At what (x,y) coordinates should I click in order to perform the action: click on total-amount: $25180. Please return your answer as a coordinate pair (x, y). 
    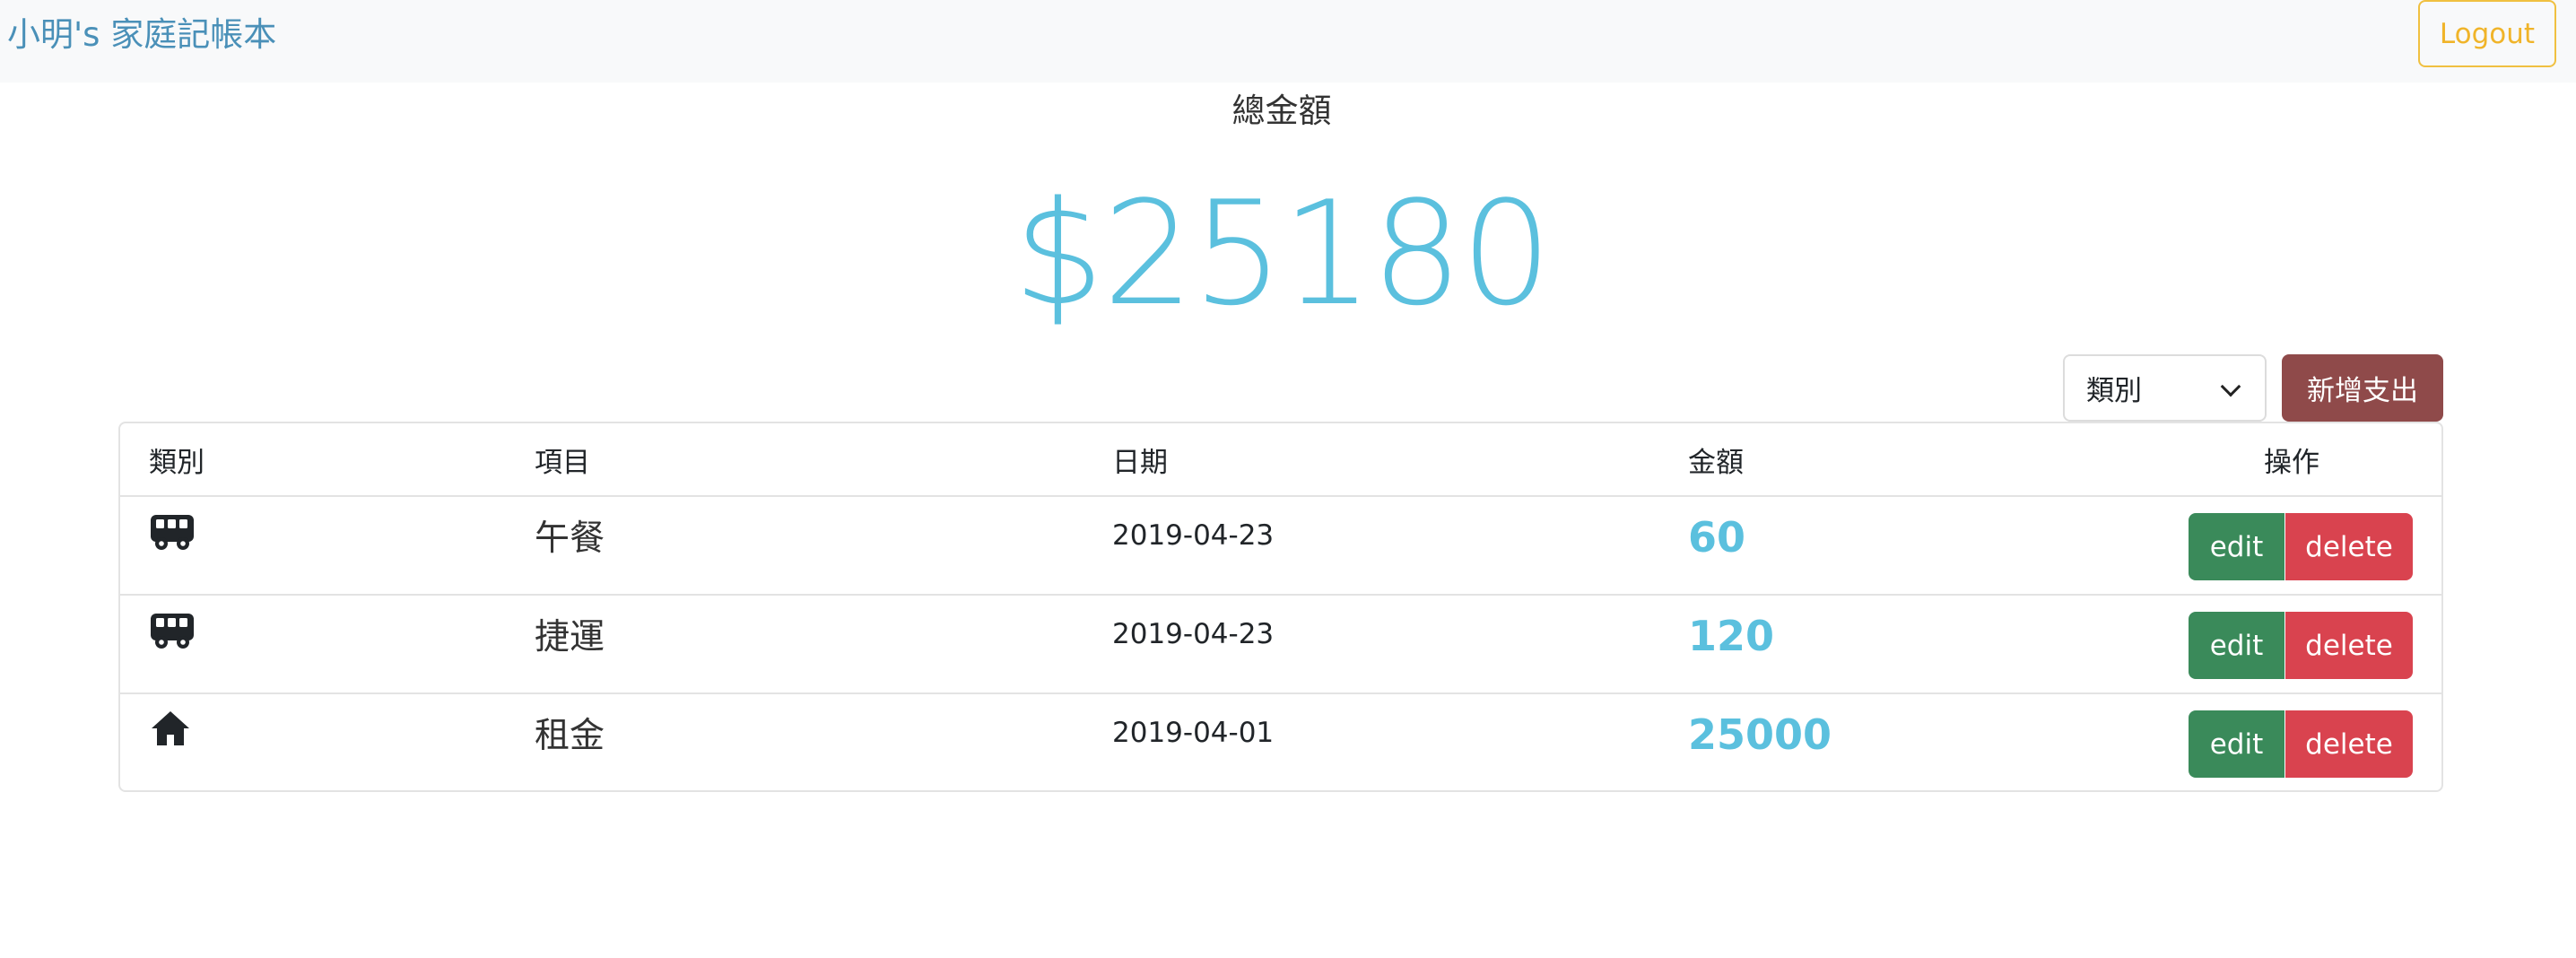
    Looking at the image, I should click on (1283, 253).